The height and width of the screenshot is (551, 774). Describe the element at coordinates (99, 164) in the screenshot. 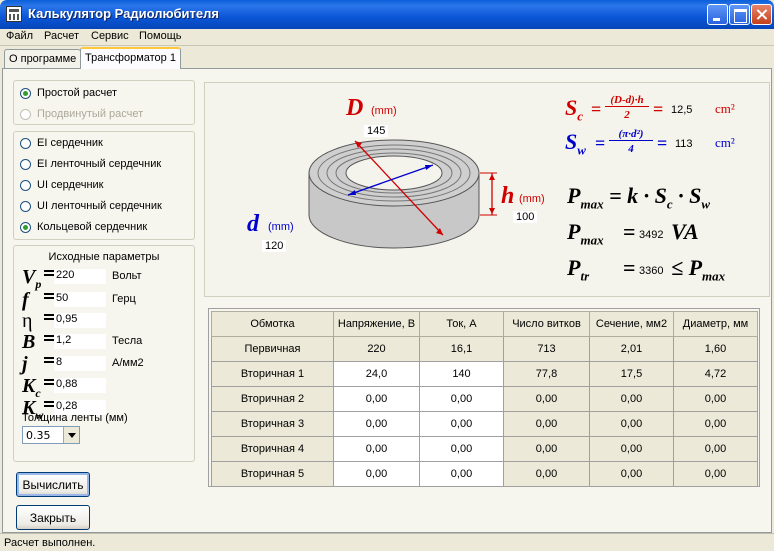

I see `radio-label: EI ленточный сердечник` at that location.